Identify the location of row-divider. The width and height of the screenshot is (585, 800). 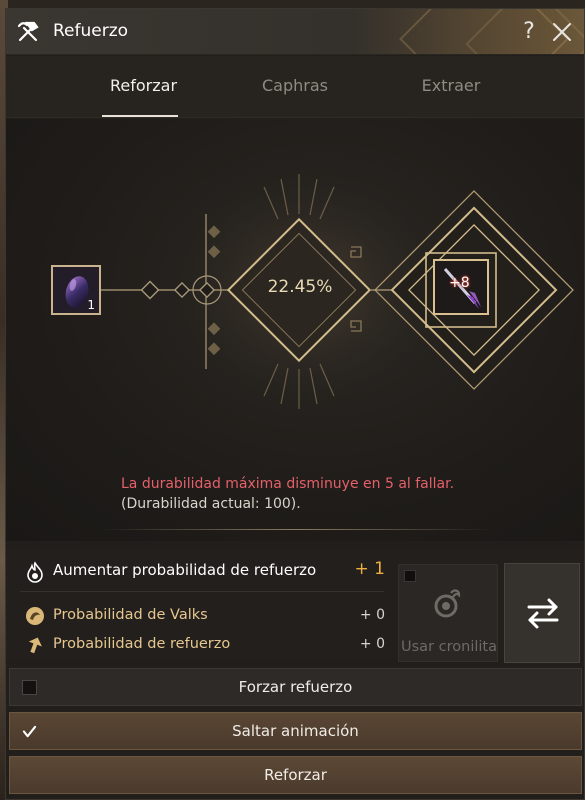
(202, 591).